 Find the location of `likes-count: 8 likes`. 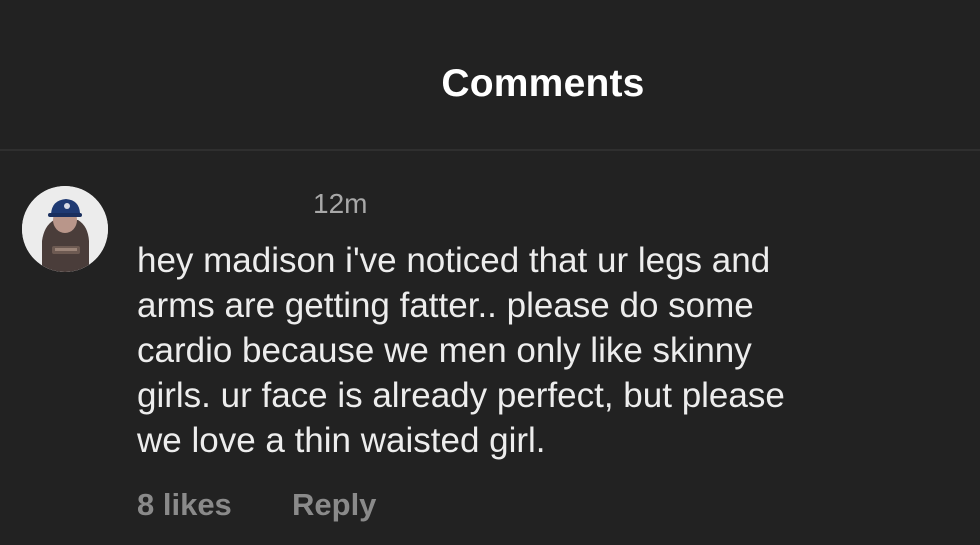

likes-count: 8 likes is located at coordinates (184, 505).